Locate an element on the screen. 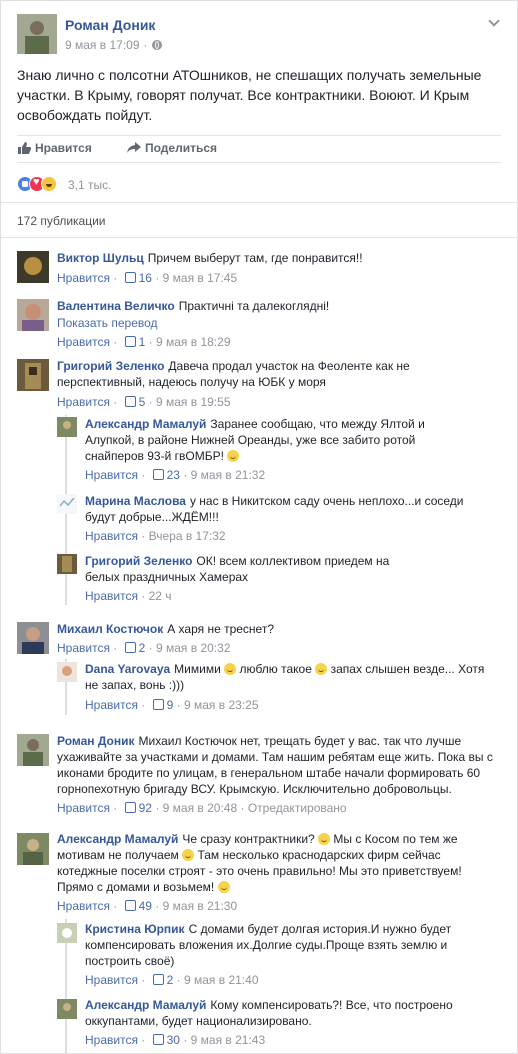 Image resolution: width=518 pixels, height=1054 pixels. comment-footer: Нравится · 1 · 9 мая в 18:29 is located at coordinates (144, 342).